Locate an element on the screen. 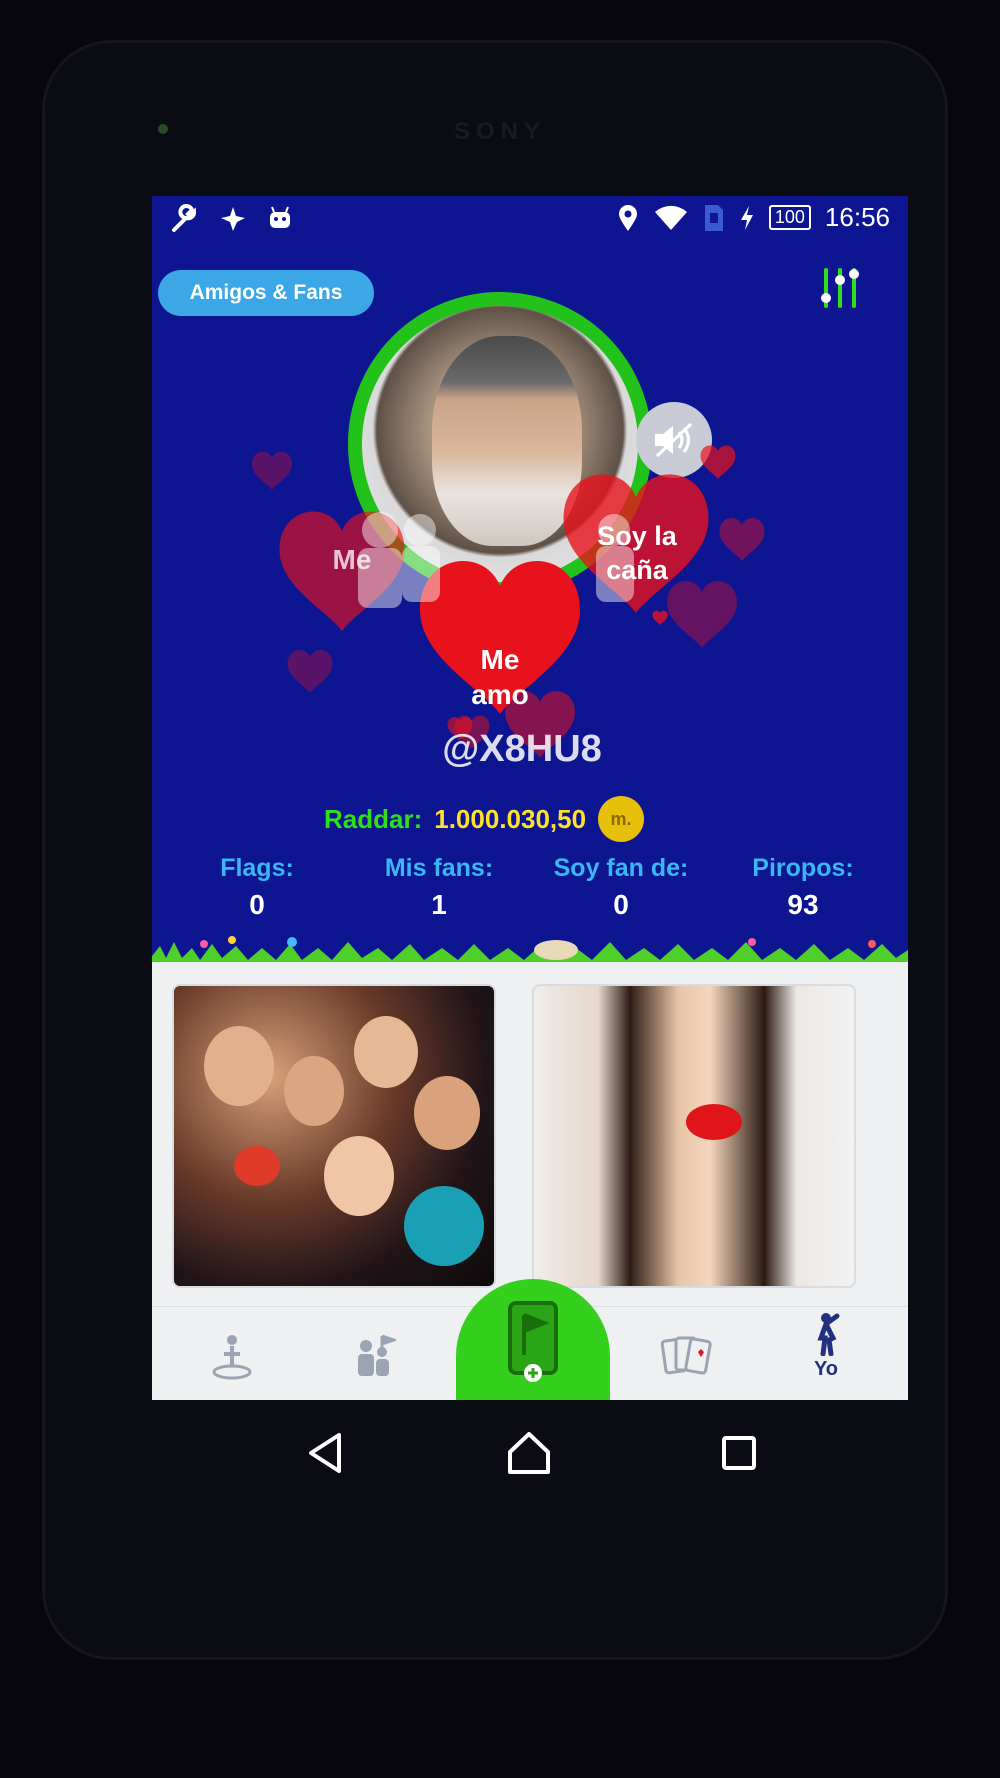 This screenshot has height=1778, width=1000. nav-fans is located at coordinates (374, 1356).